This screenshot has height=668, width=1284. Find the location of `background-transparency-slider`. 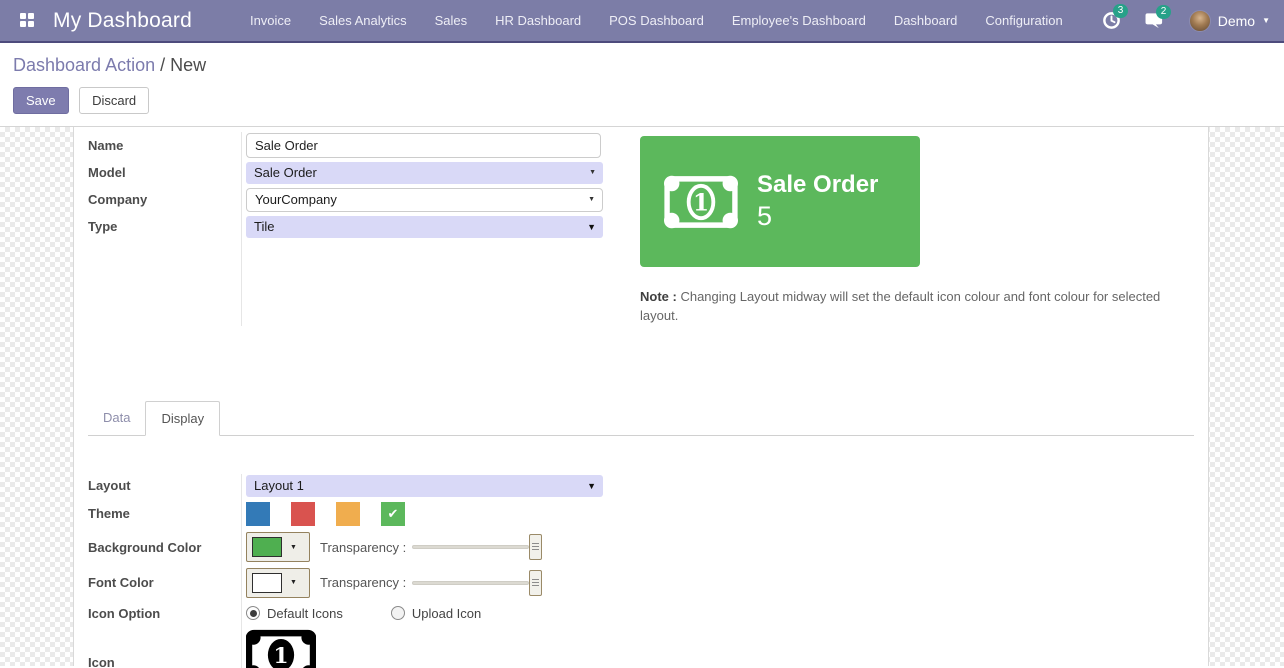

background-transparency-slider is located at coordinates (477, 547).